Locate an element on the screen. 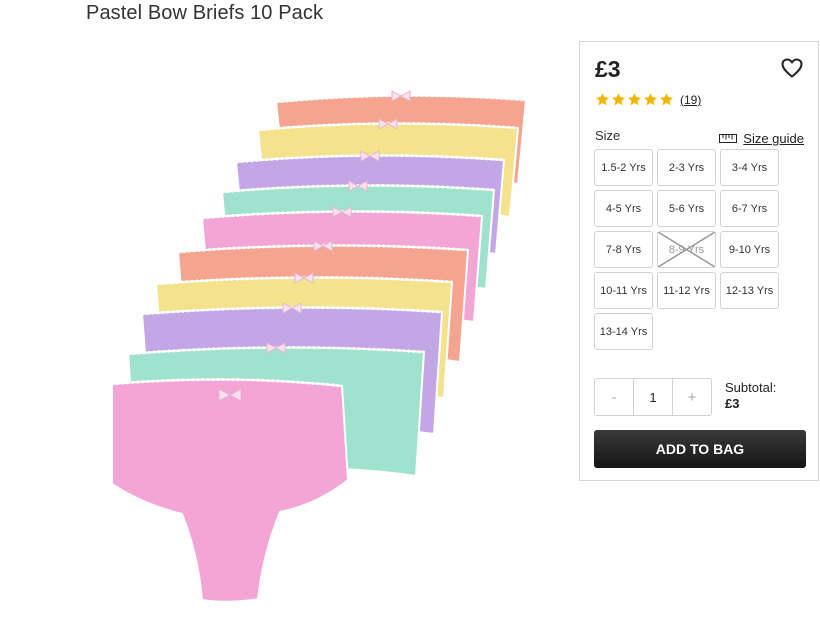 The width and height of the screenshot is (820, 628). size-option: 6-7 Yrs is located at coordinates (749, 208).